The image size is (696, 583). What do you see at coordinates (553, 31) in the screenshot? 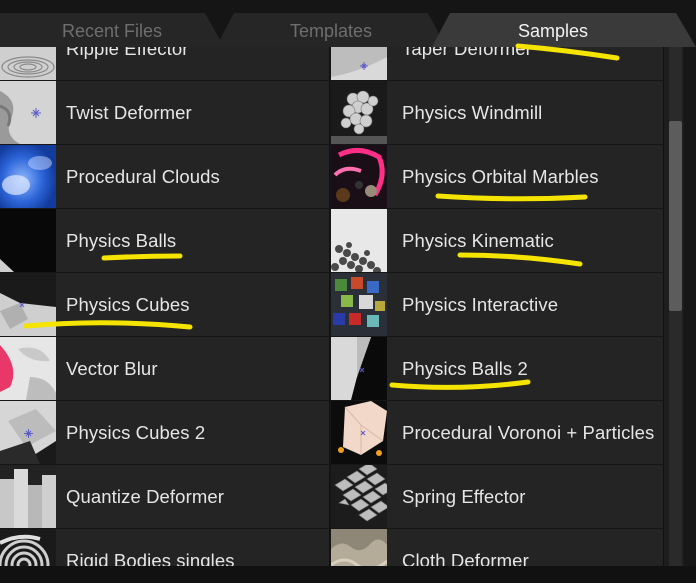
I see `tab-label: Samples` at bounding box center [553, 31].